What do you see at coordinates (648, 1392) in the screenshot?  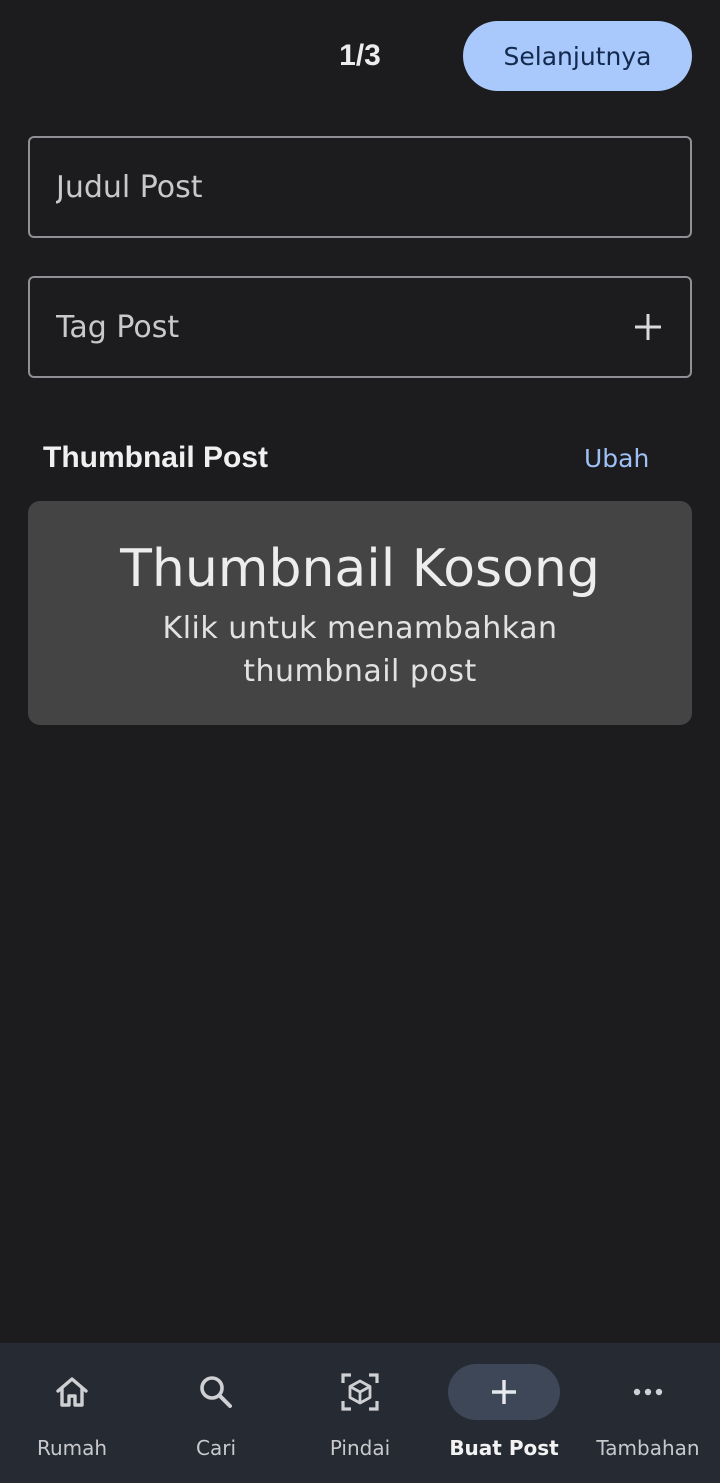 I see `more-icon` at bounding box center [648, 1392].